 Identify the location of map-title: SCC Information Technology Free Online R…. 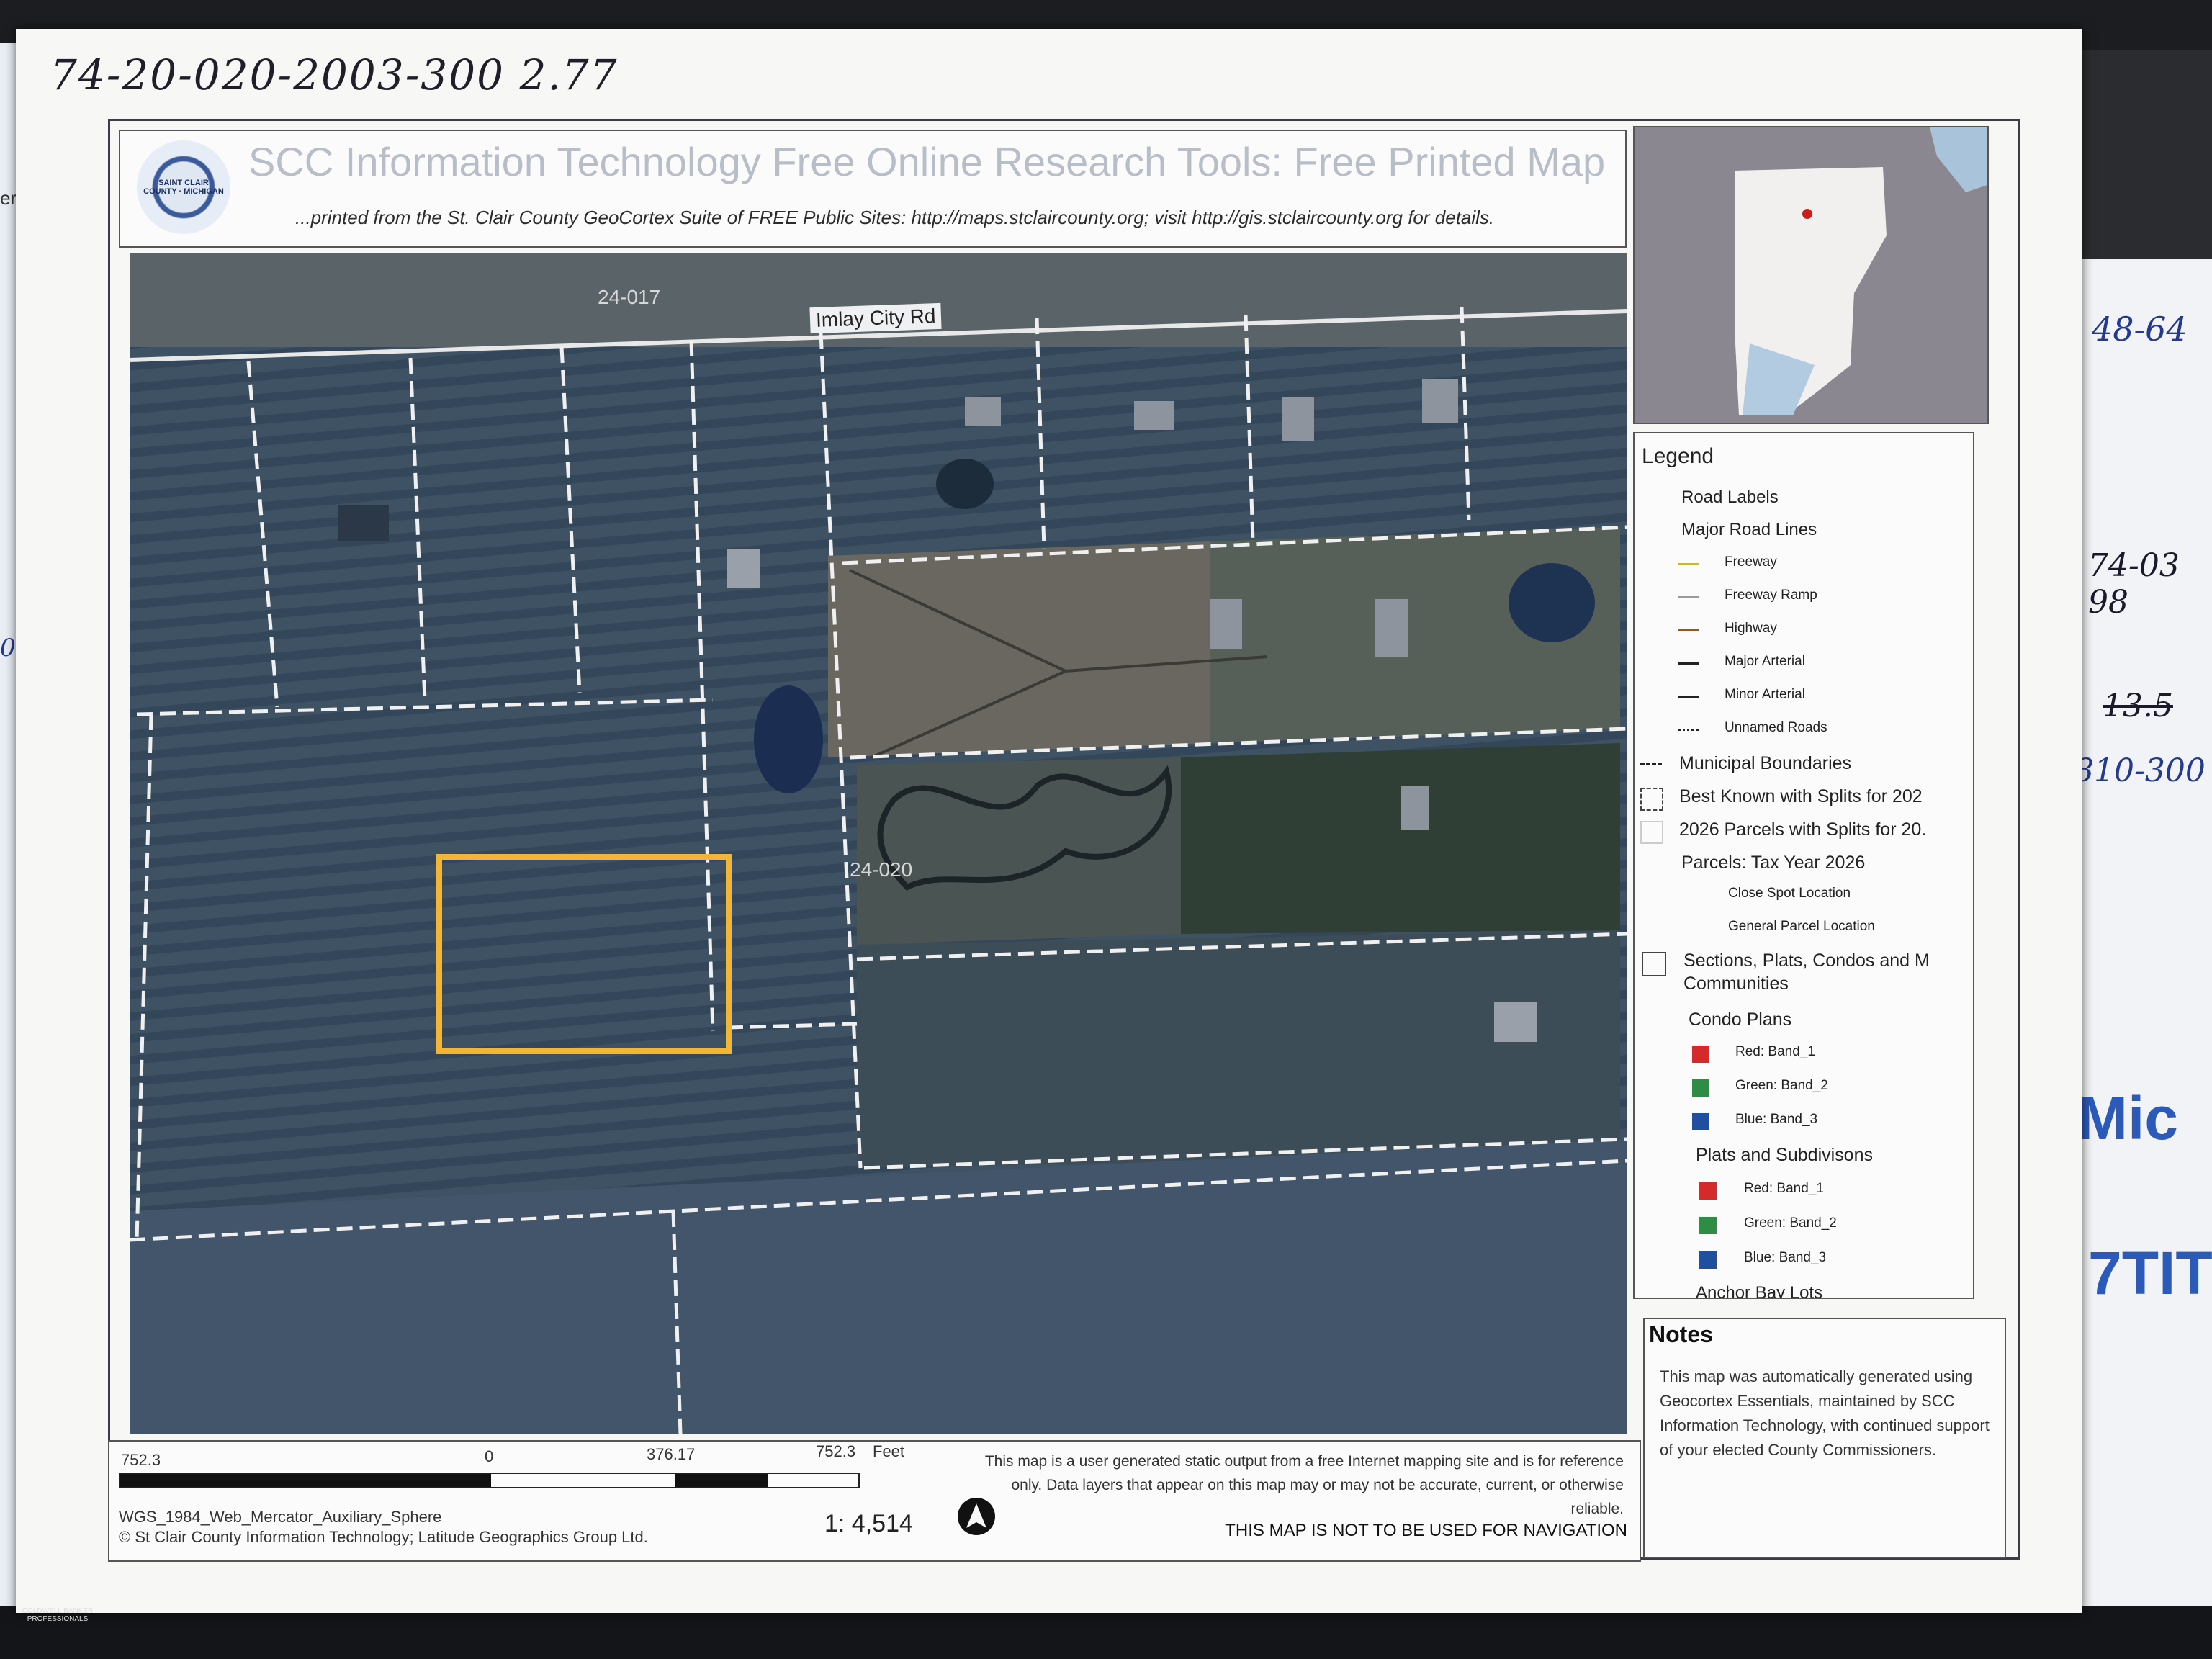
(927, 162).